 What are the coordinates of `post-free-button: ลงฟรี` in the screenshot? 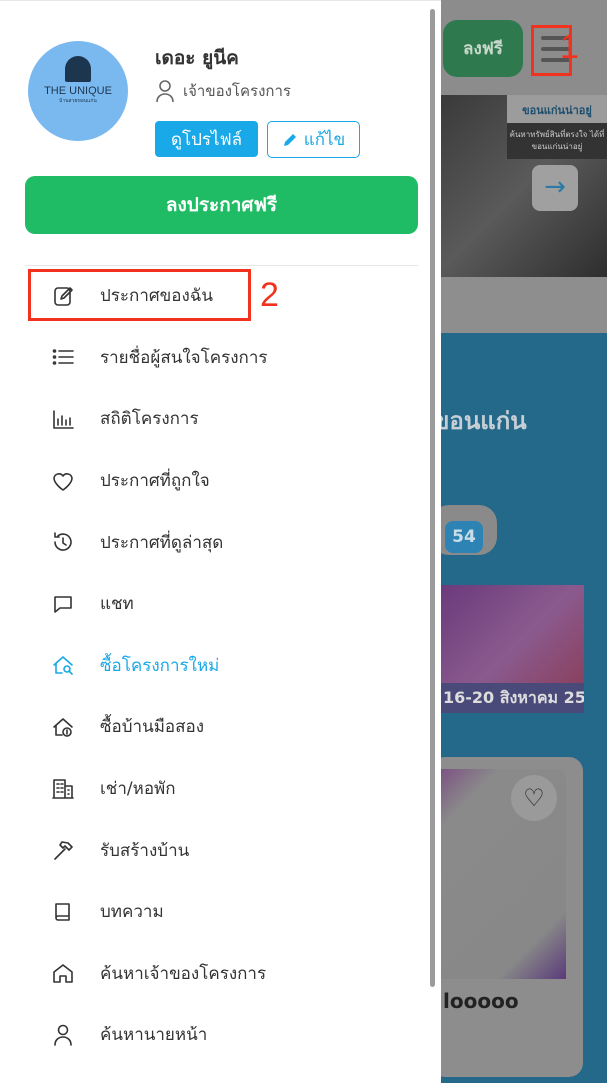 It's located at (483, 48).